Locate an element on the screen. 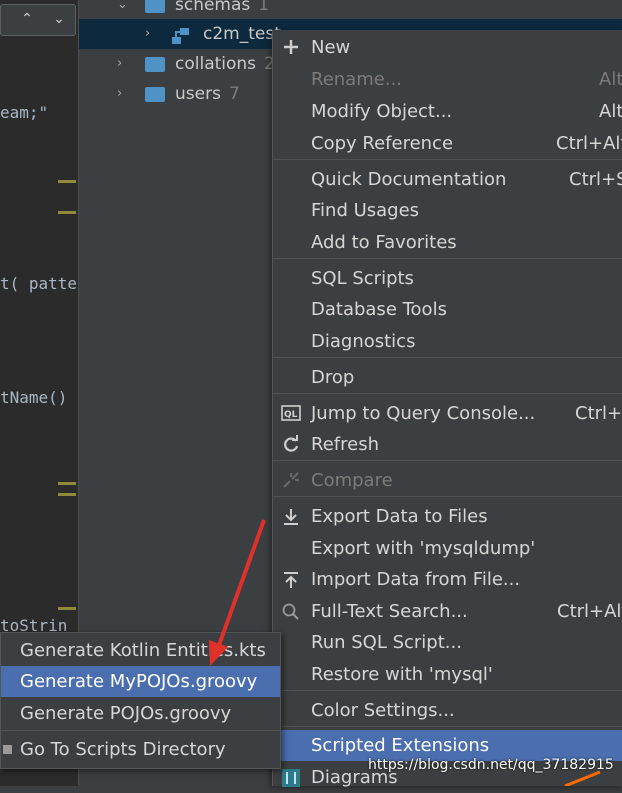  watermark: https://blog.csdn.net/qq_37182915 is located at coordinates (491, 765).